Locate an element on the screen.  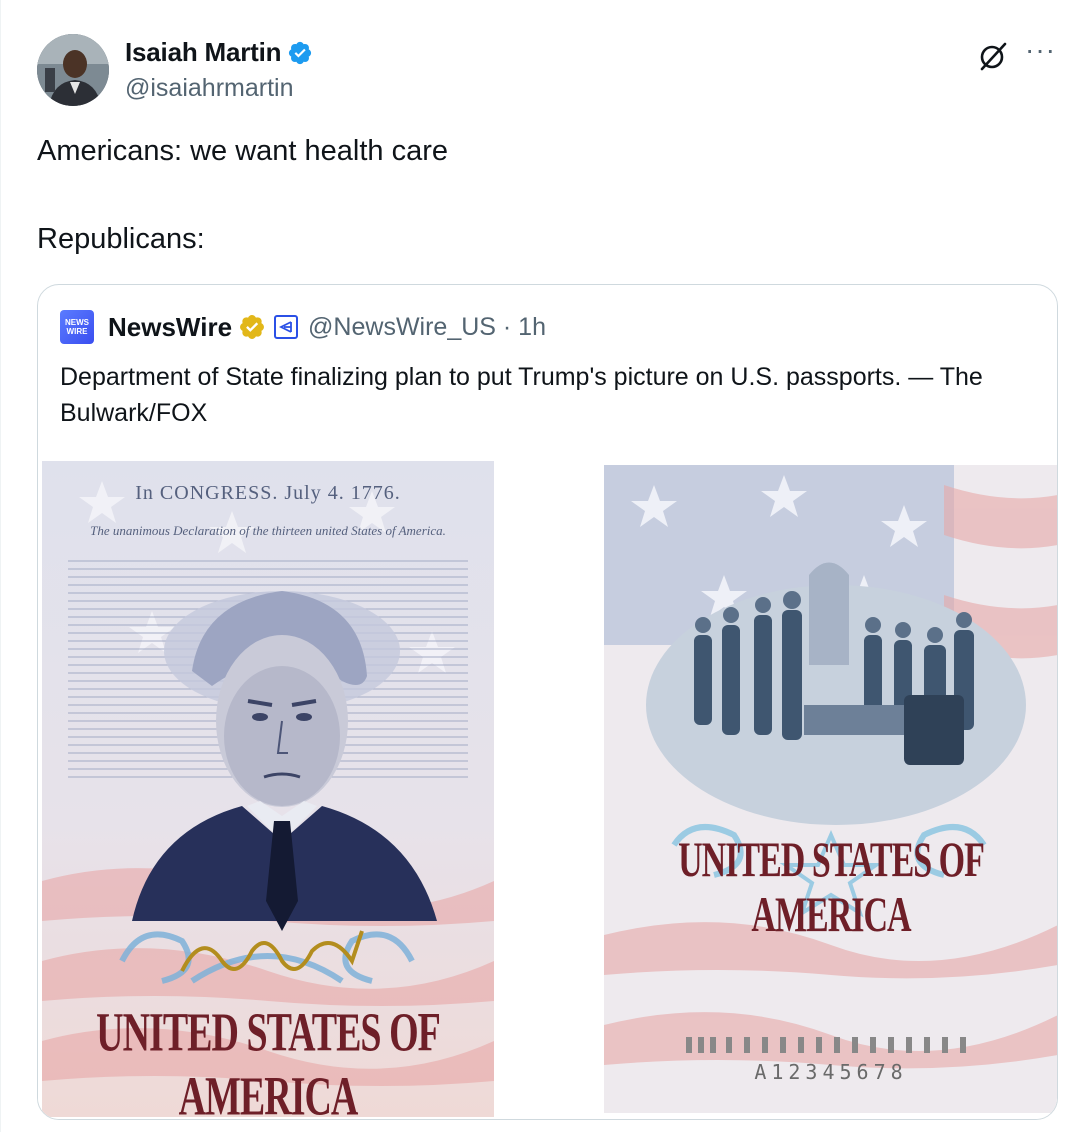
tweet-text-line-1: Americans: we want health care is located at coordinates (243, 151).